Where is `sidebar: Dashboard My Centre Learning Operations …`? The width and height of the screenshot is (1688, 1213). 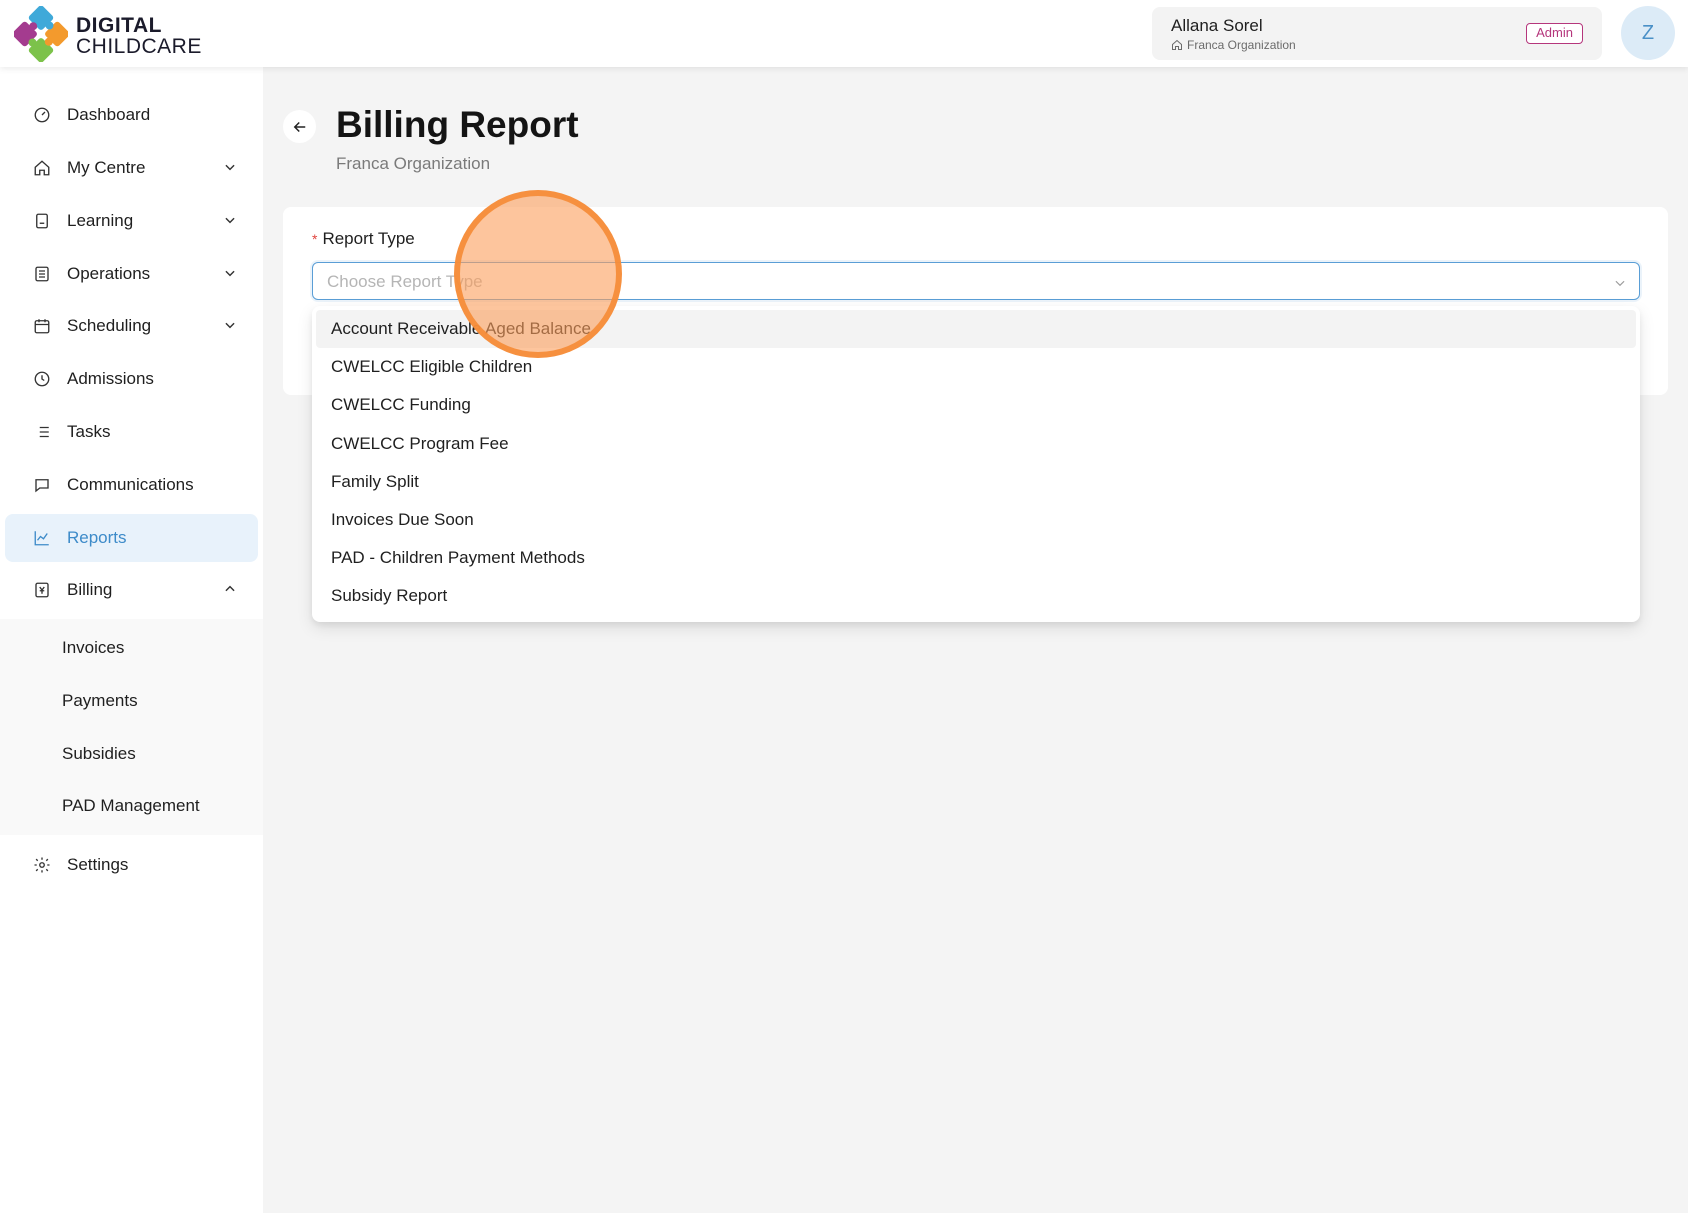 sidebar: Dashboard My Centre Learning Operations … is located at coordinates (131, 640).